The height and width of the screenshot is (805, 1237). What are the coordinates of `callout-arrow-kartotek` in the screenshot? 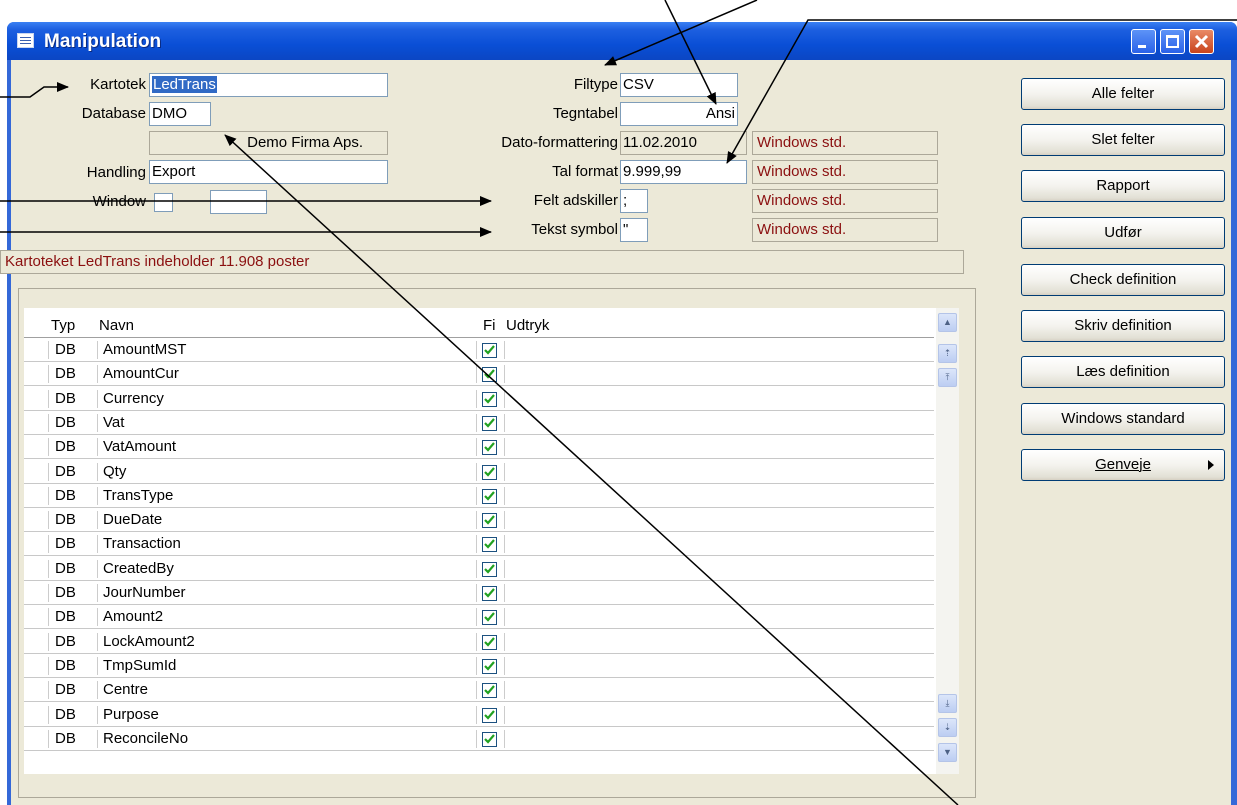 It's located at (34, 90).